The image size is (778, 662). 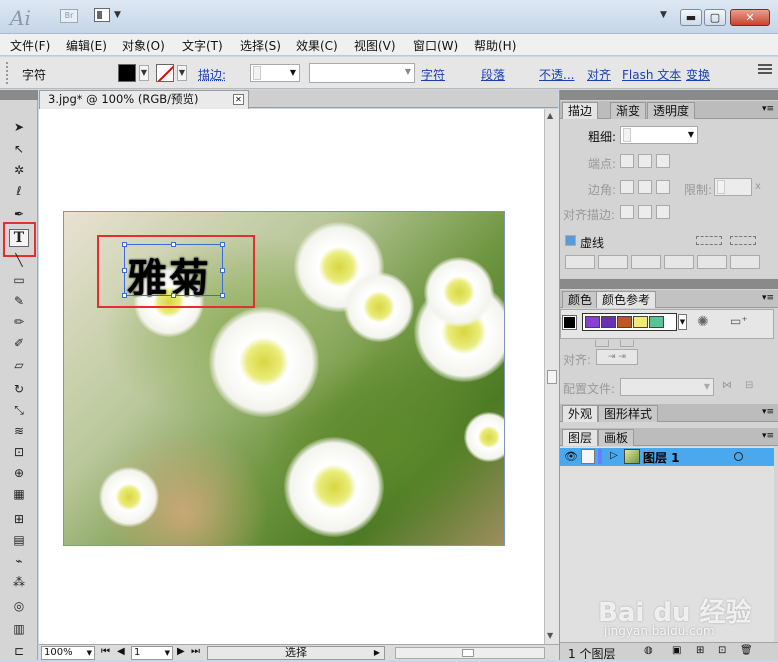 I want to click on gradient-tool-icon: ▤, so click(x=19, y=540).